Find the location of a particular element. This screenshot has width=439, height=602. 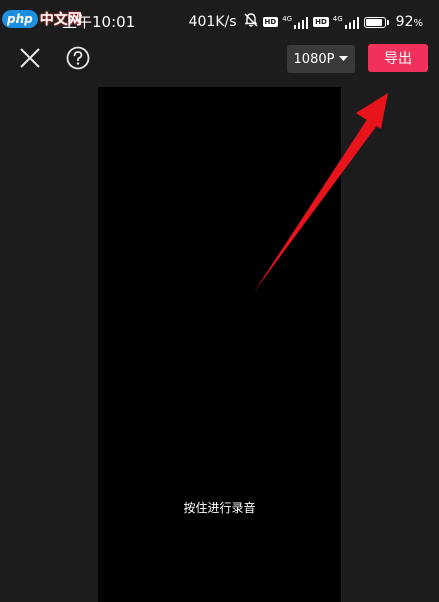

caret-down-icon is located at coordinates (344, 58).